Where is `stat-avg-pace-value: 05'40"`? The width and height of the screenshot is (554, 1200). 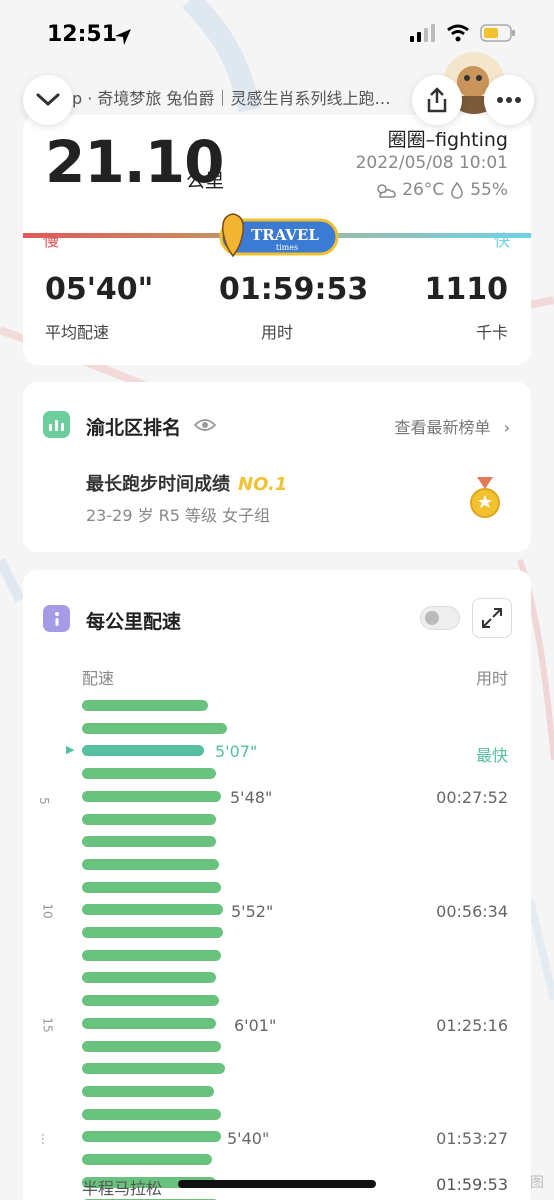
stat-avg-pace-value: 05'40" is located at coordinates (99, 289).